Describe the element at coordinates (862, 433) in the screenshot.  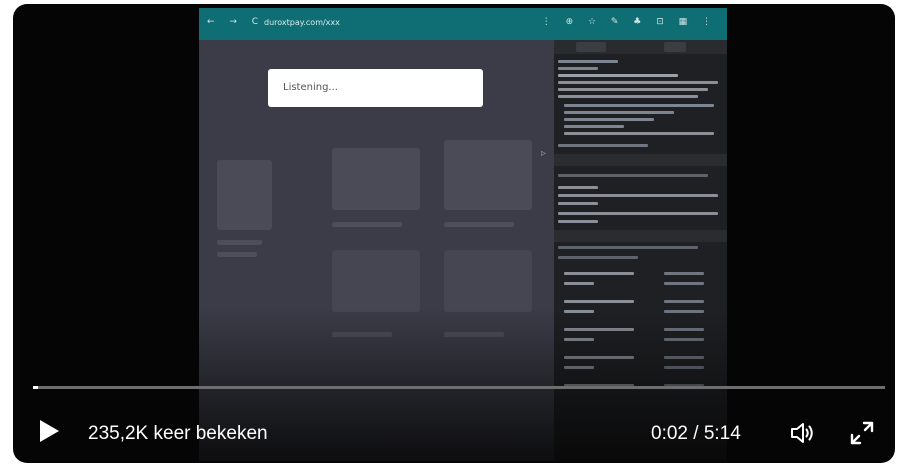
I see `fullscreen-icon` at that location.